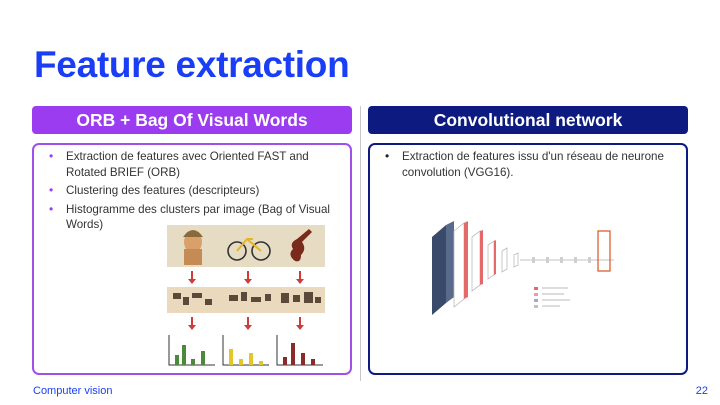 The image size is (720, 405). Describe the element at coordinates (191, 350) in the screenshot. I see `histogram-face` at that location.